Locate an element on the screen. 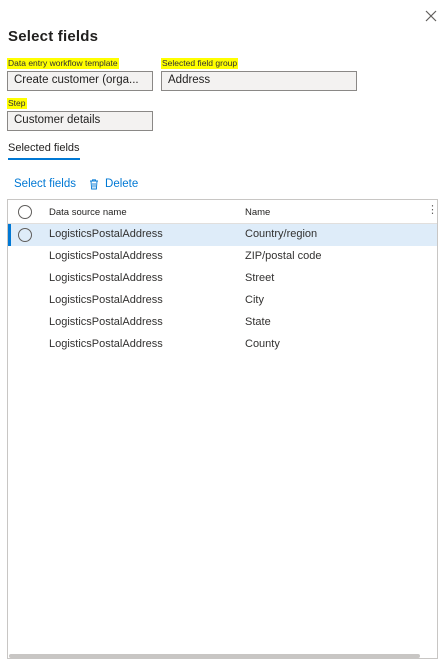  tab-selected-fields: Selected fields is located at coordinates (44, 151).